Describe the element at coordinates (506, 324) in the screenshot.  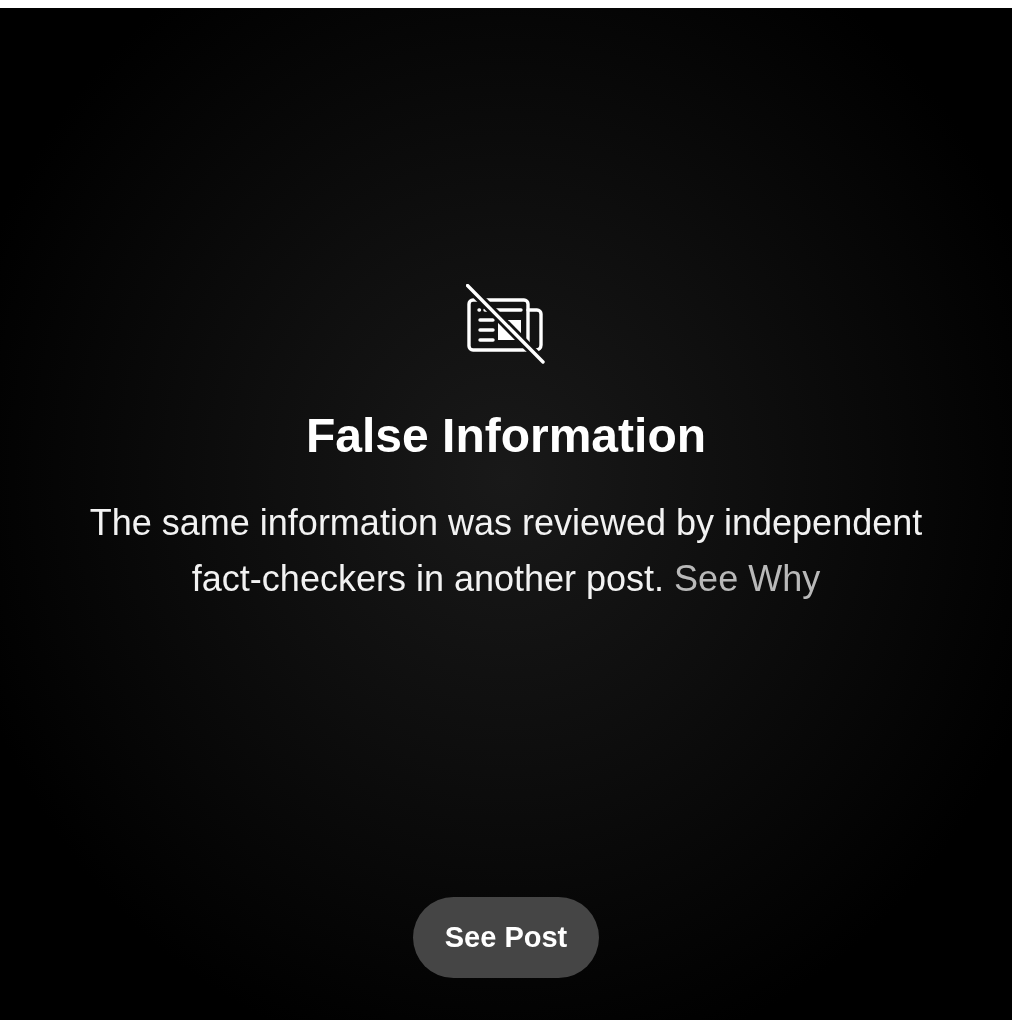
I see `crossed-out-newspaper-icon` at that location.